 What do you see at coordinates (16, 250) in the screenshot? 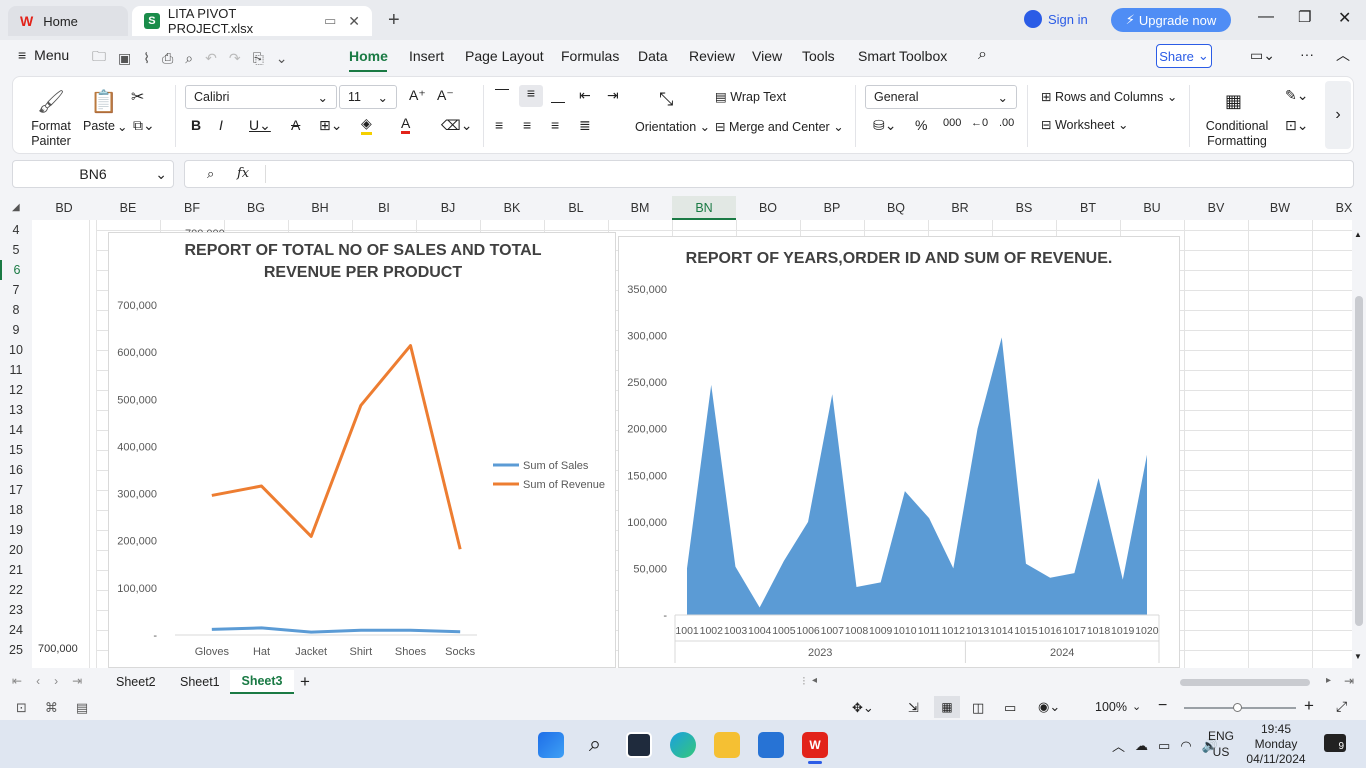
I see `row-header-5: 5` at bounding box center [16, 250].